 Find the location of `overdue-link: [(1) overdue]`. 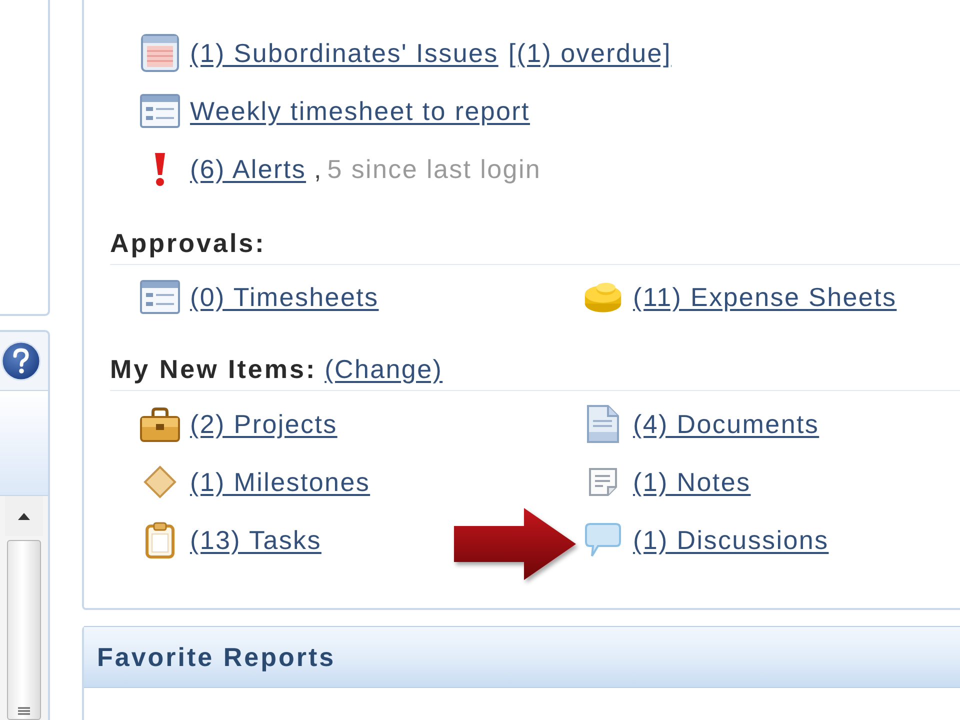

overdue-link: [(1) overdue] is located at coordinates (590, 53).